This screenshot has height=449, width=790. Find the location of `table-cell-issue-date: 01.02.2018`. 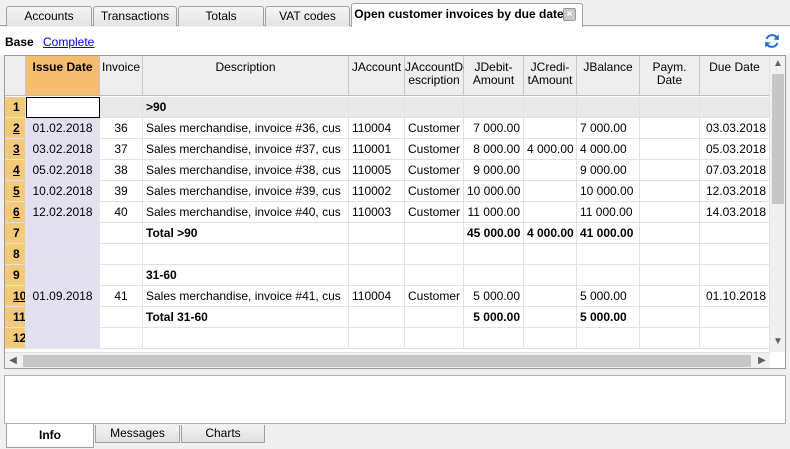

table-cell-issue-date: 01.02.2018 is located at coordinates (63, 128).